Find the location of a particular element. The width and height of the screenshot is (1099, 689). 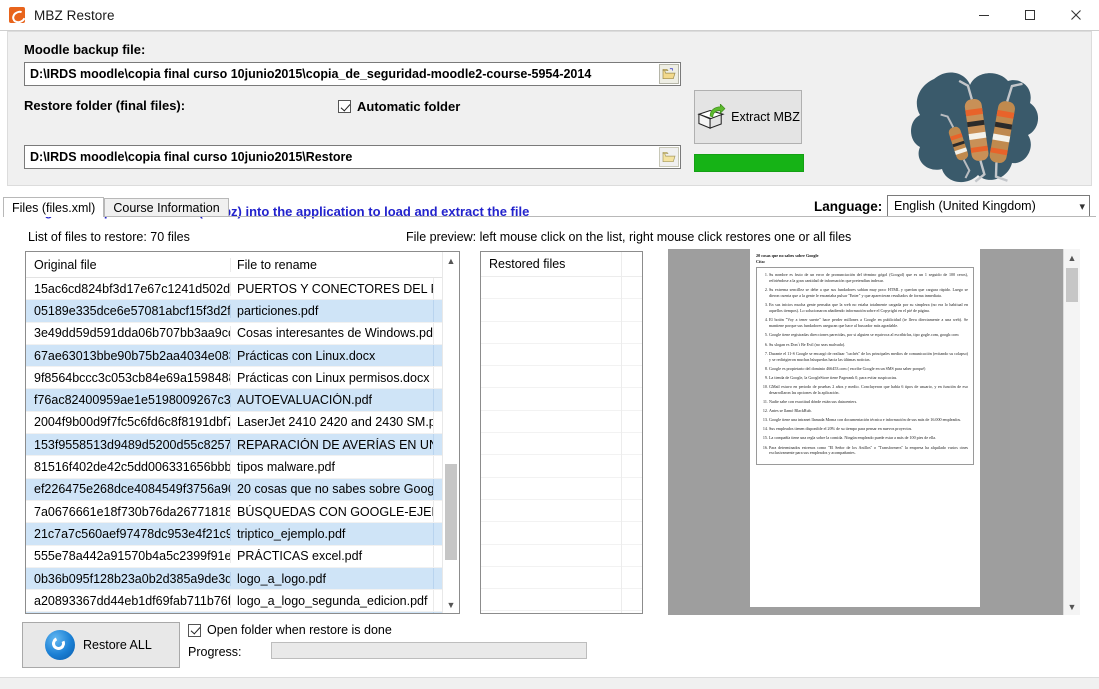

preview-list-item: Antes se llamó BlackRub. is located at coordinates (868, 411).